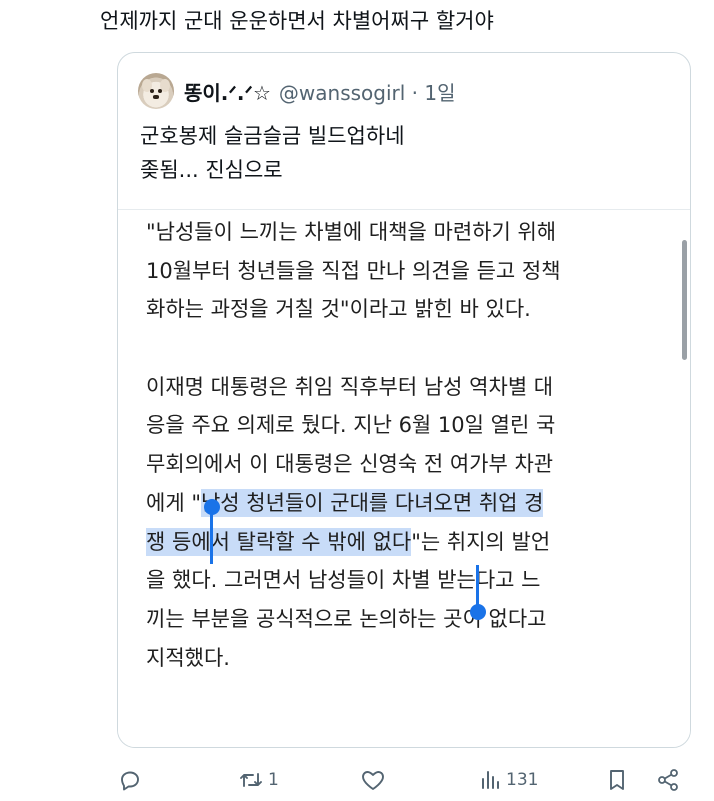 The image size is (714, 801). I want to click on views-button: 131, so click(508, 780).